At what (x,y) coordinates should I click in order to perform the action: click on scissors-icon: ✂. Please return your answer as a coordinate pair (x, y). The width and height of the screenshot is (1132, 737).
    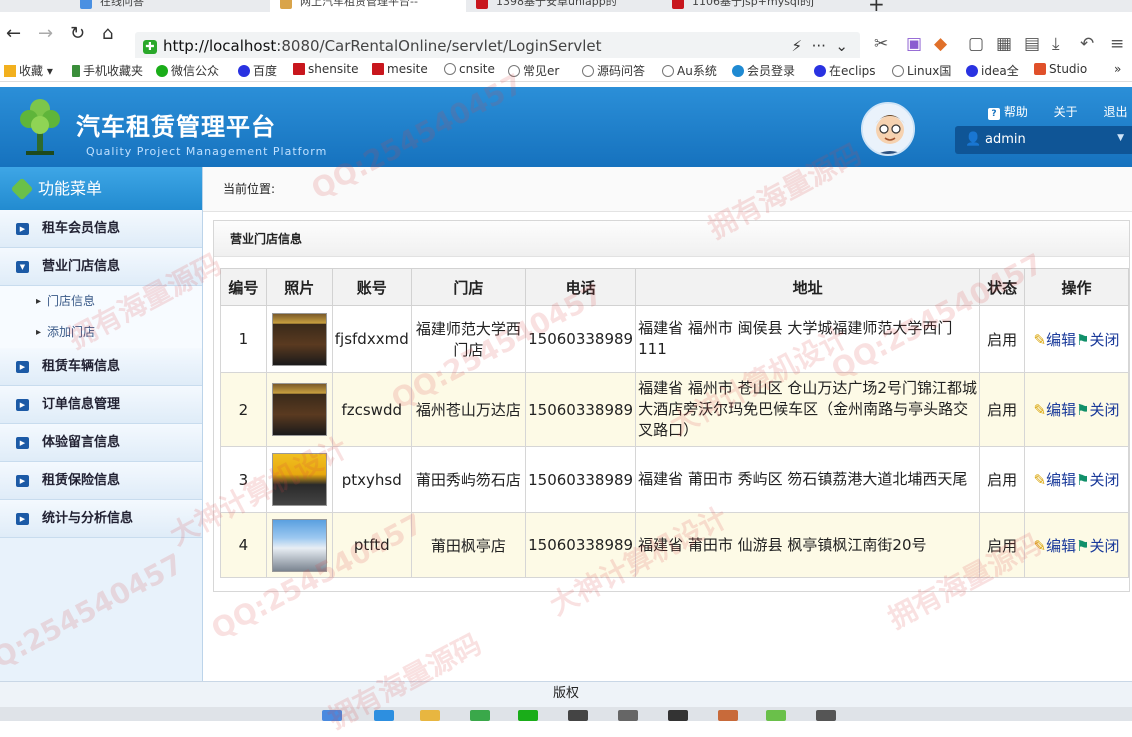
    Looking at the image, I should click on (881, 44).